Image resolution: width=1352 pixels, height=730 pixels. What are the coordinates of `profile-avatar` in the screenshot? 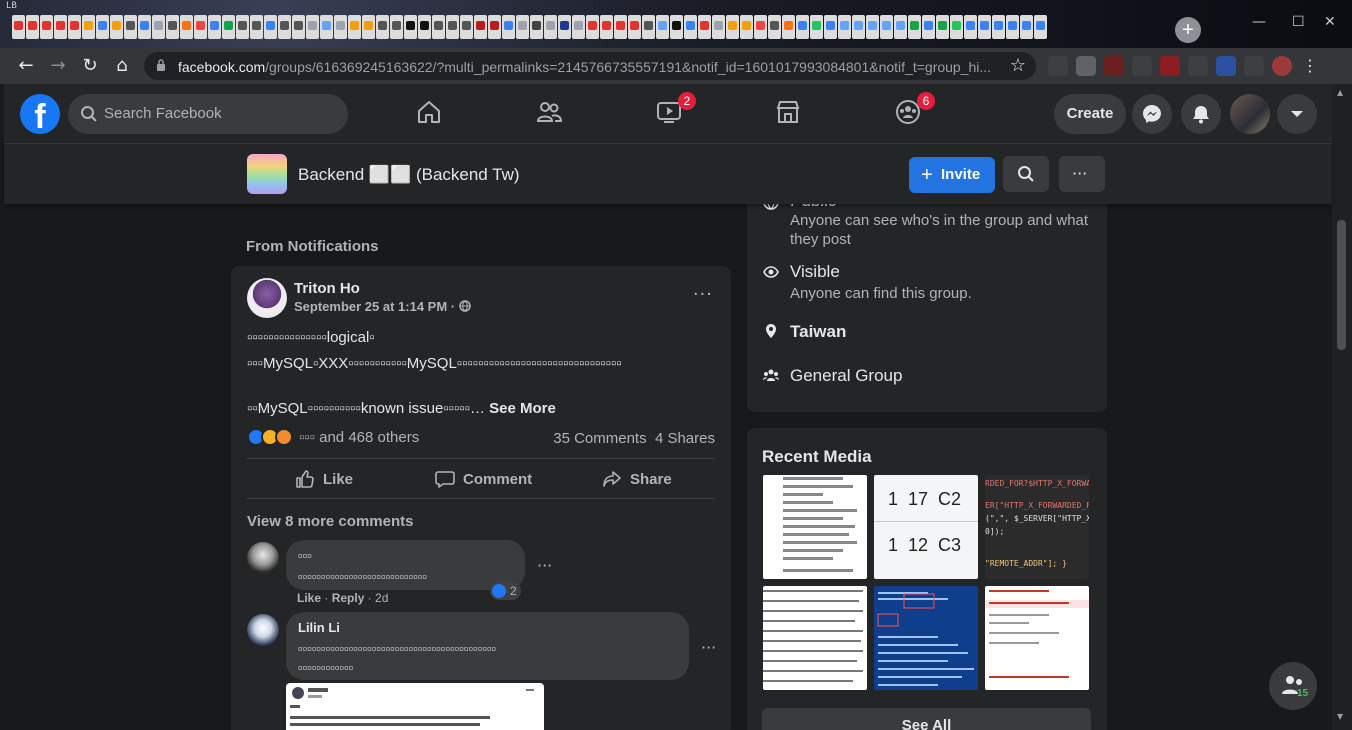 It's located at (1250, 114).